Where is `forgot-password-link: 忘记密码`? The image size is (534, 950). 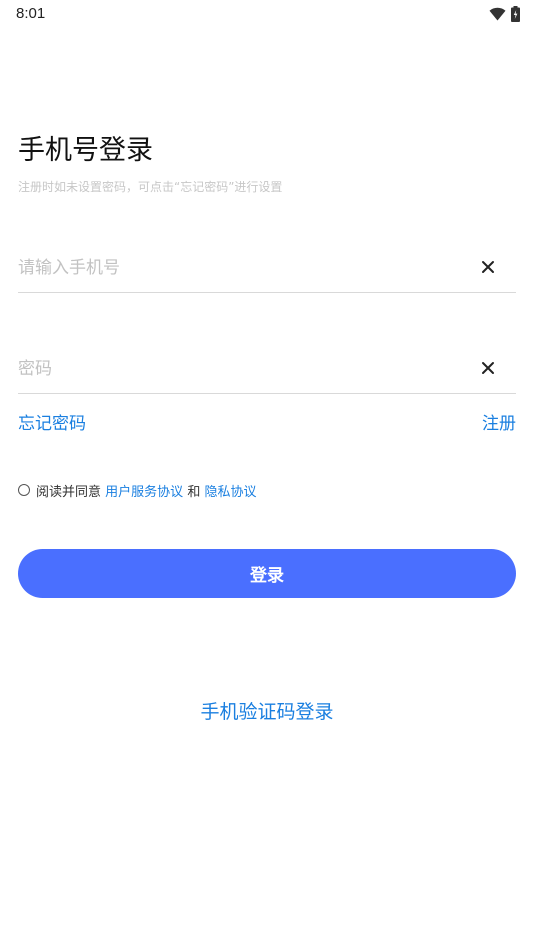 forgot-password-link: 忘记密码 is located at coordinates (52, 424).